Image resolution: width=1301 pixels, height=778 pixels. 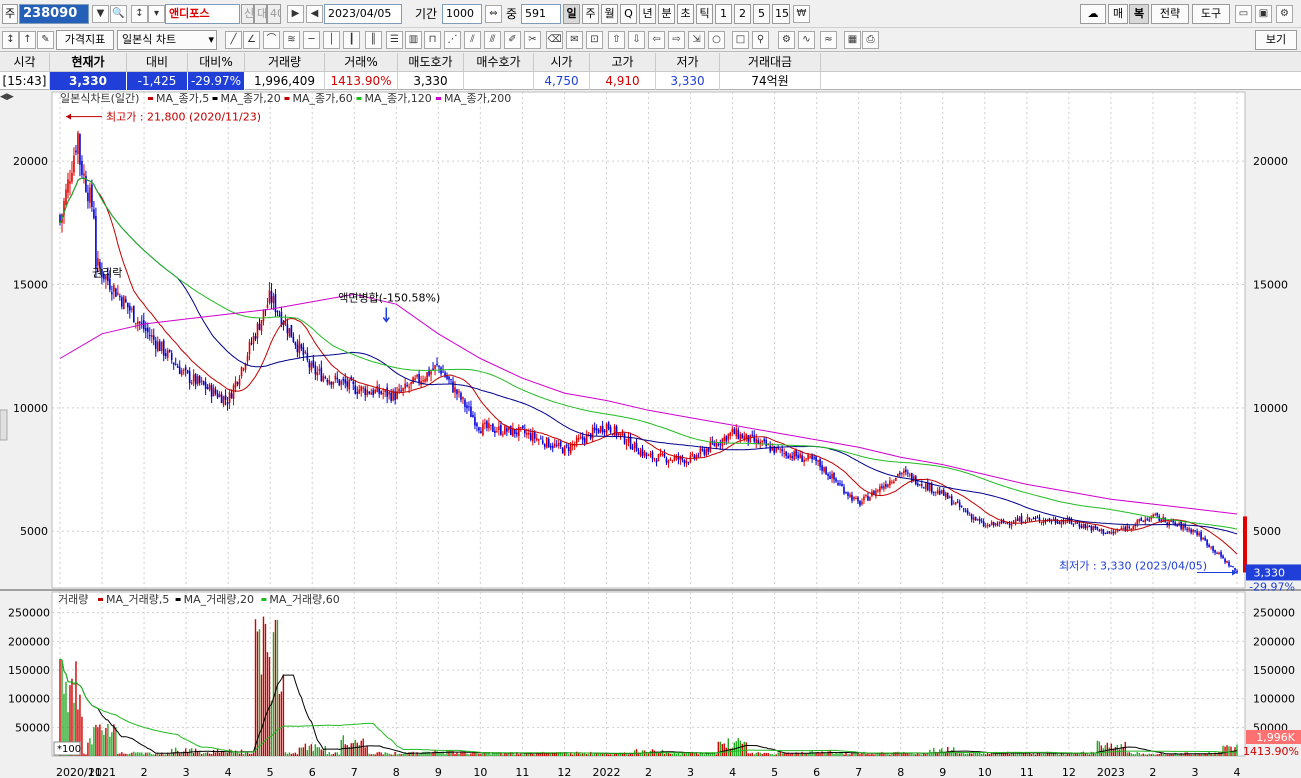 What do you see at coordinates (233, 40) in the screenshot?
I see `line-icon: ╱` at bounding box center [233, 40].